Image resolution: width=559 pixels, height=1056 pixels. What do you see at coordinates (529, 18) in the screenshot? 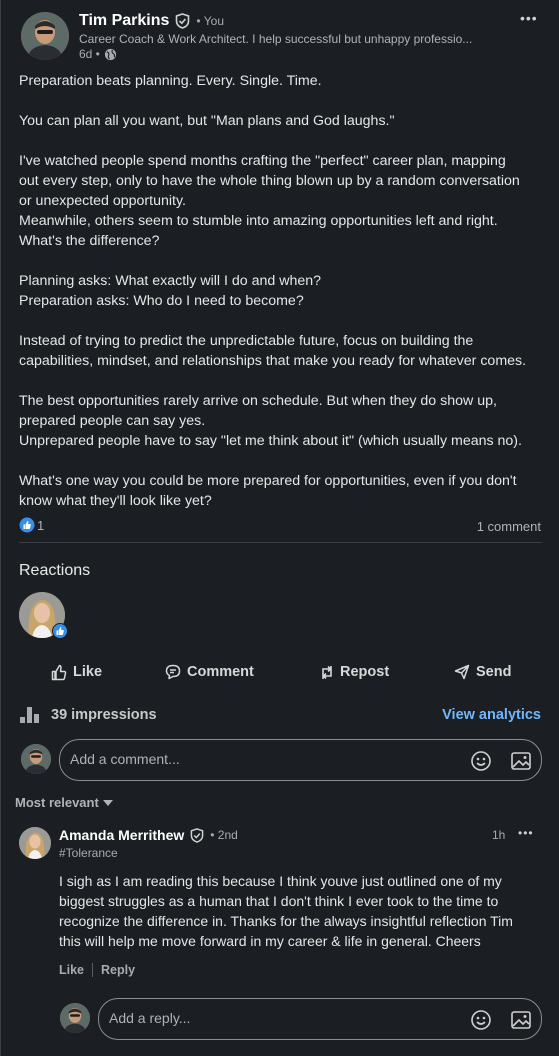
I see `post-more-icon: •••` at bounding box center [529, 18].